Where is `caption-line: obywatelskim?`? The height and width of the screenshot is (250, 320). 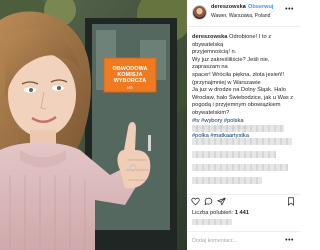 caption-line: obywatelskim? is located at coordinates (211, 112).